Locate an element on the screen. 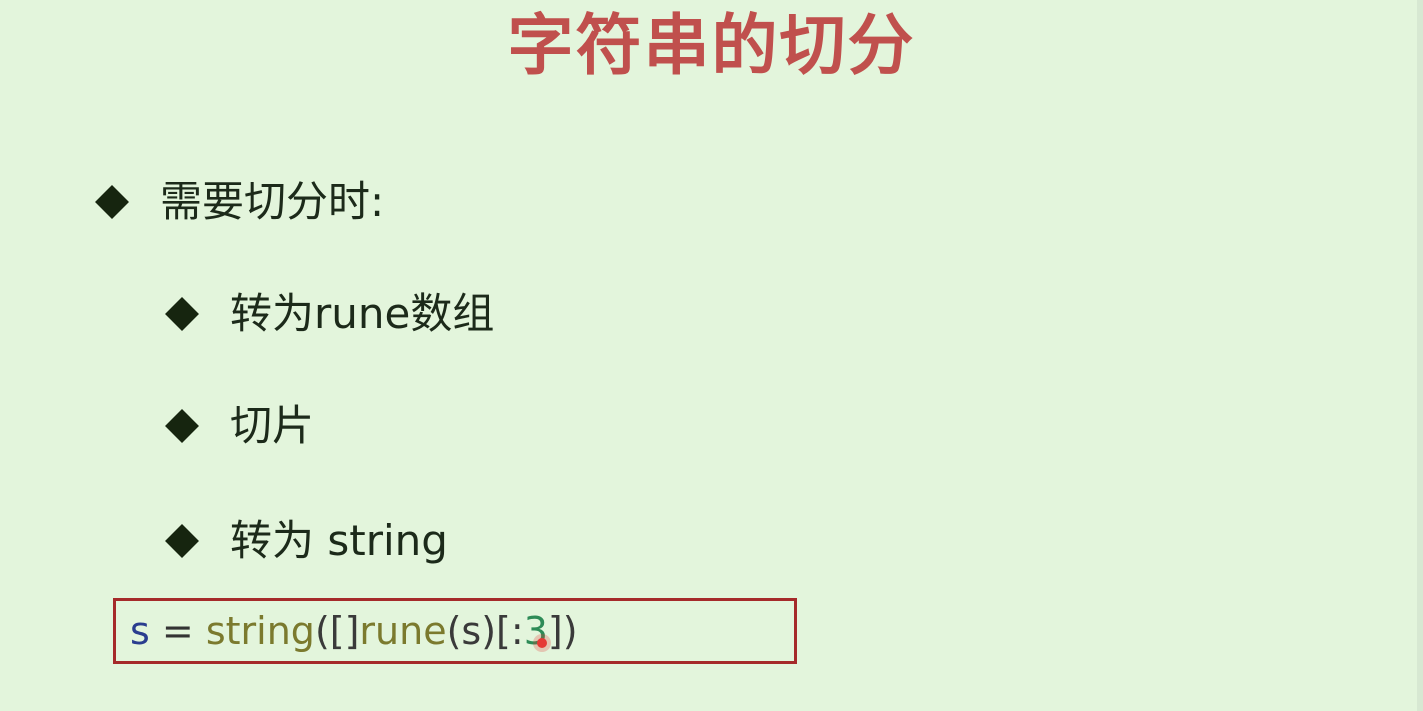  code-open-paren: ( is located at coordinates (322, 631).